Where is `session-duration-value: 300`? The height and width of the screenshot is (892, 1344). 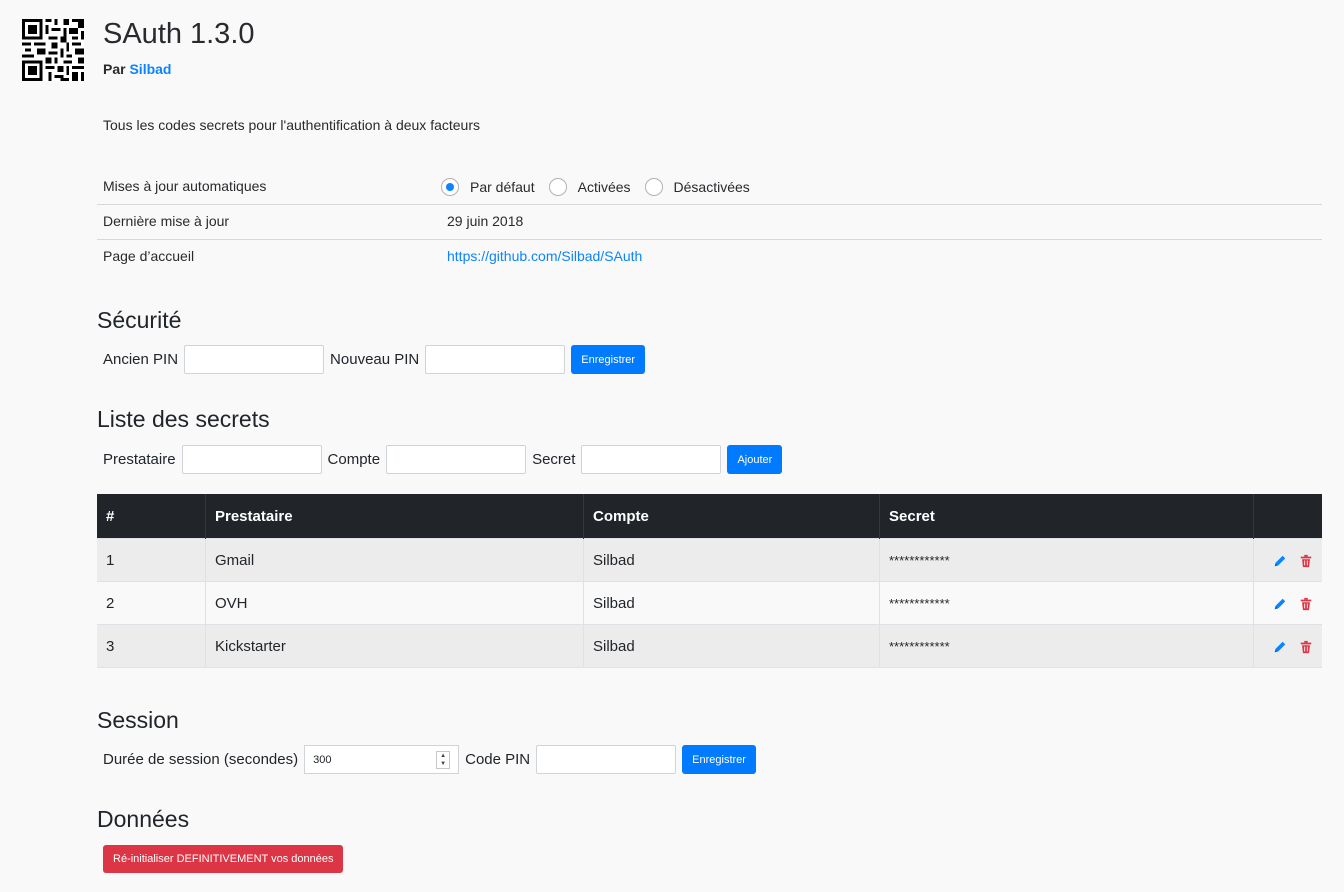 session-duration-value: 300 is located at coordinates (322, 759).